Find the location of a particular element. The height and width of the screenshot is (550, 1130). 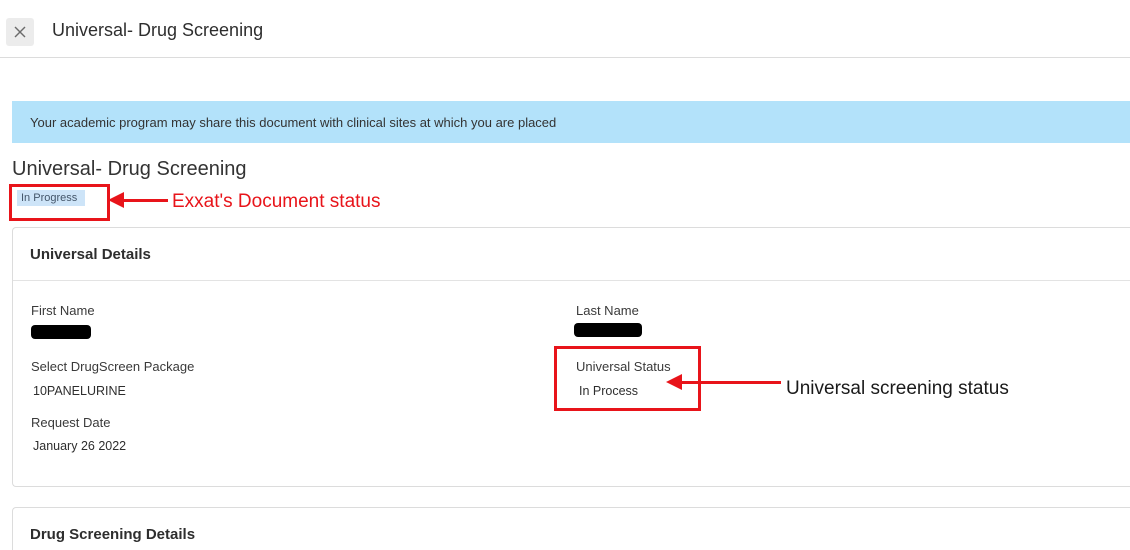

last-name-redacted is located at coordinates (608, 330).